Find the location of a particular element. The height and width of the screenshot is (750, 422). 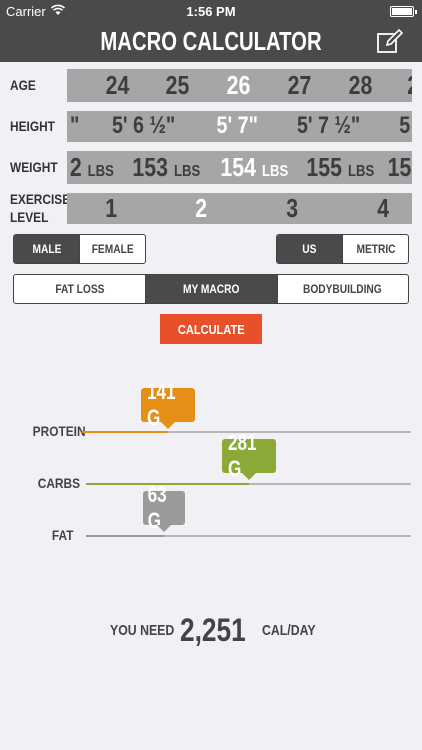

calculate-button: CALCULATE is located at coordinates (211, 329).